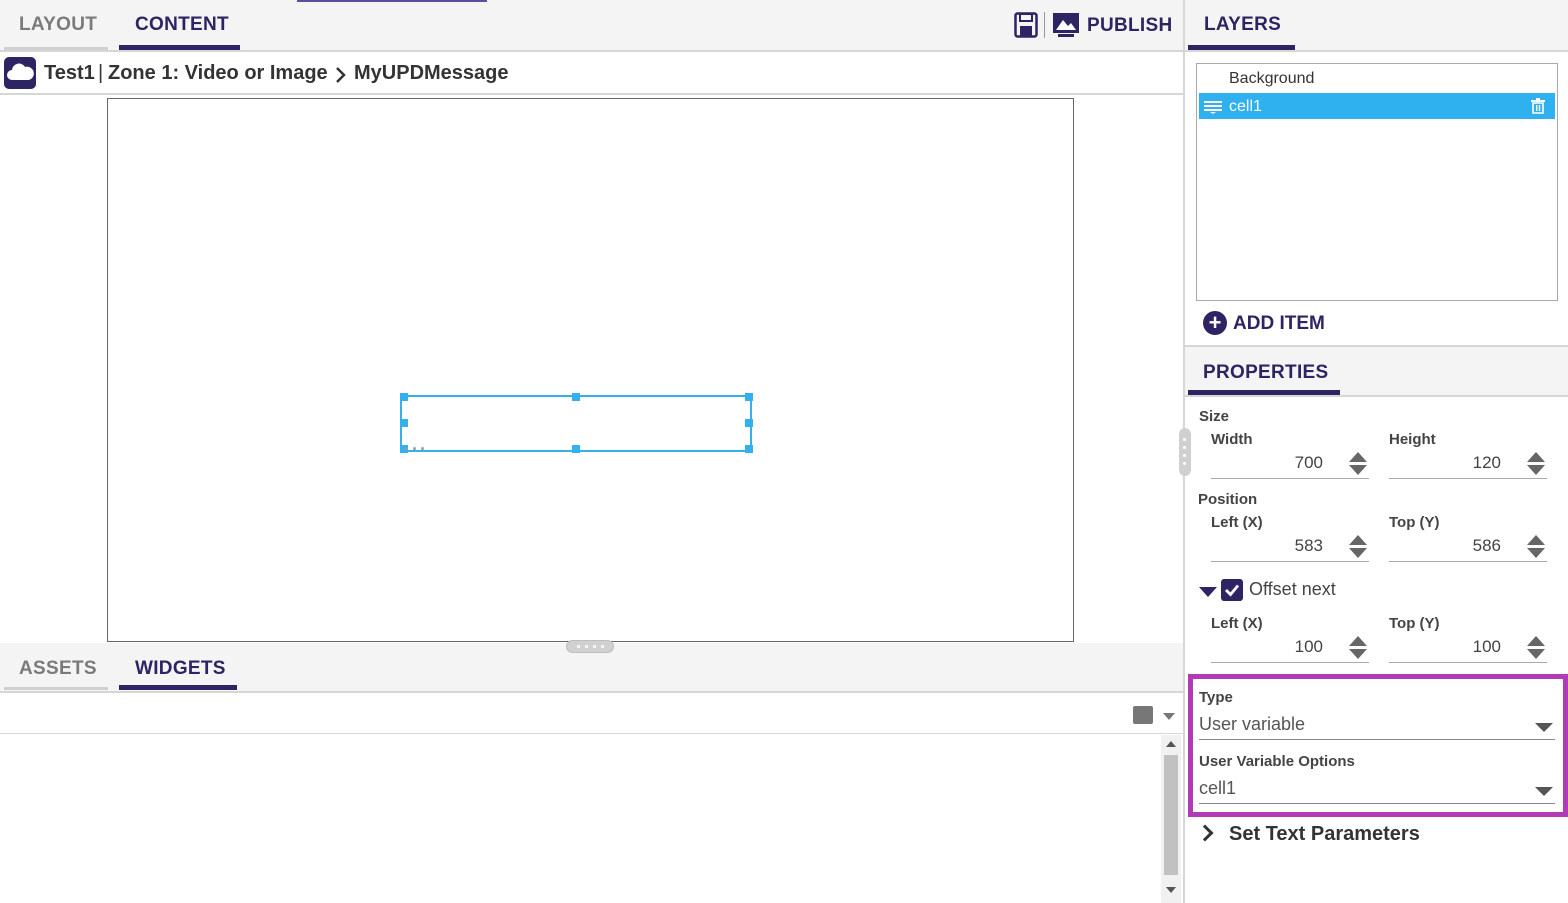 The image size is (1568, 903). I want to click on editor-tabbar: LAYOUT CONTENT PUBLISH, so click(591, 26).